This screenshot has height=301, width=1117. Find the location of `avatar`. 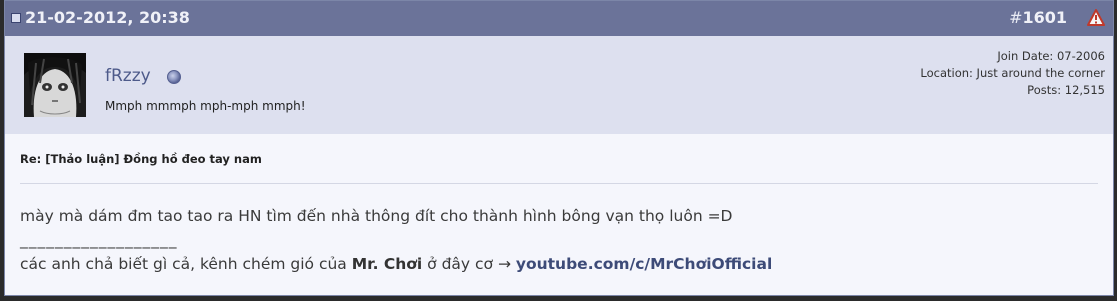

avatar is located at coordinates (55, 85).